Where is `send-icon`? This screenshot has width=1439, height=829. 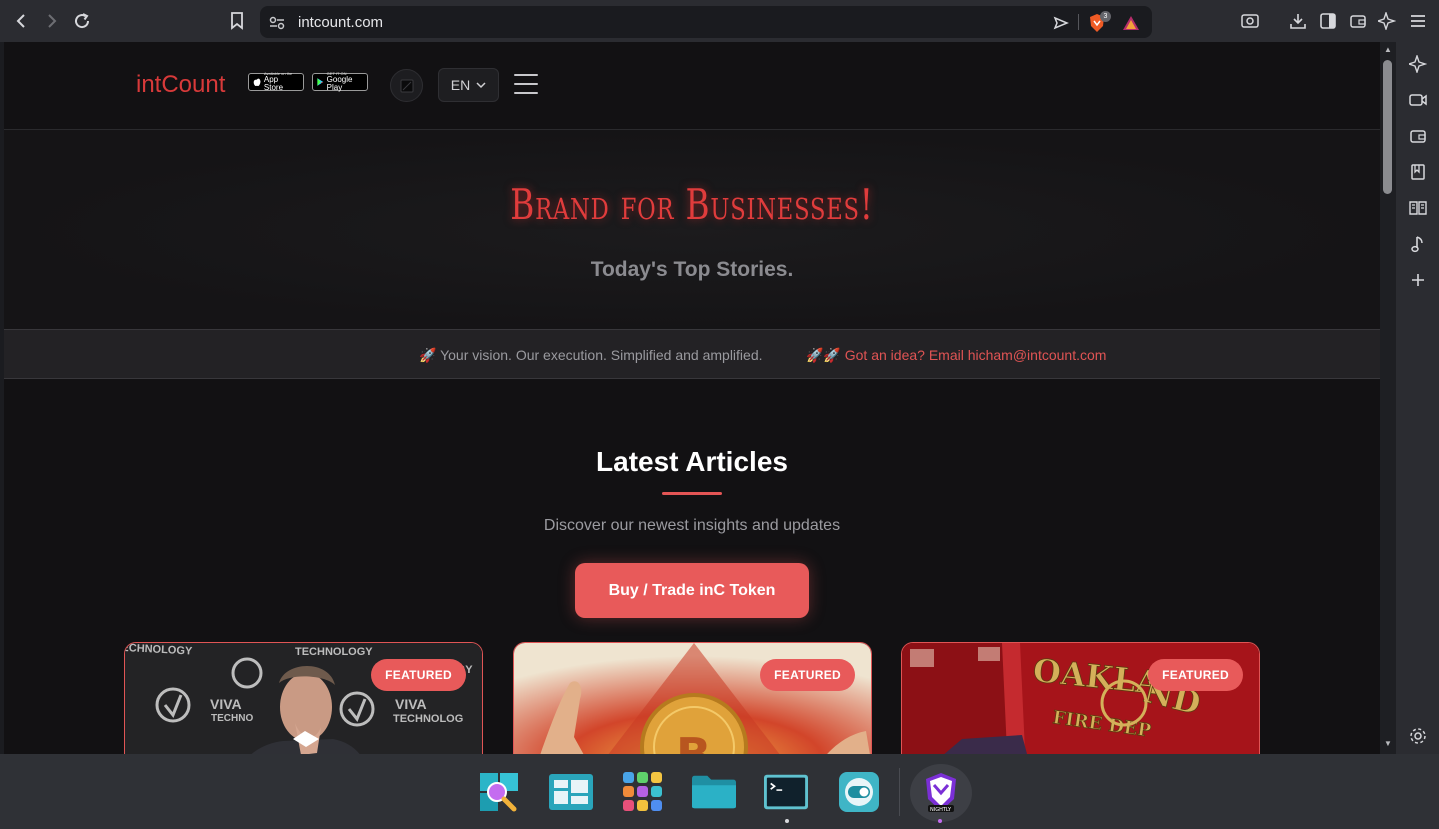 send-icon is located at coordinates (1061, 23).